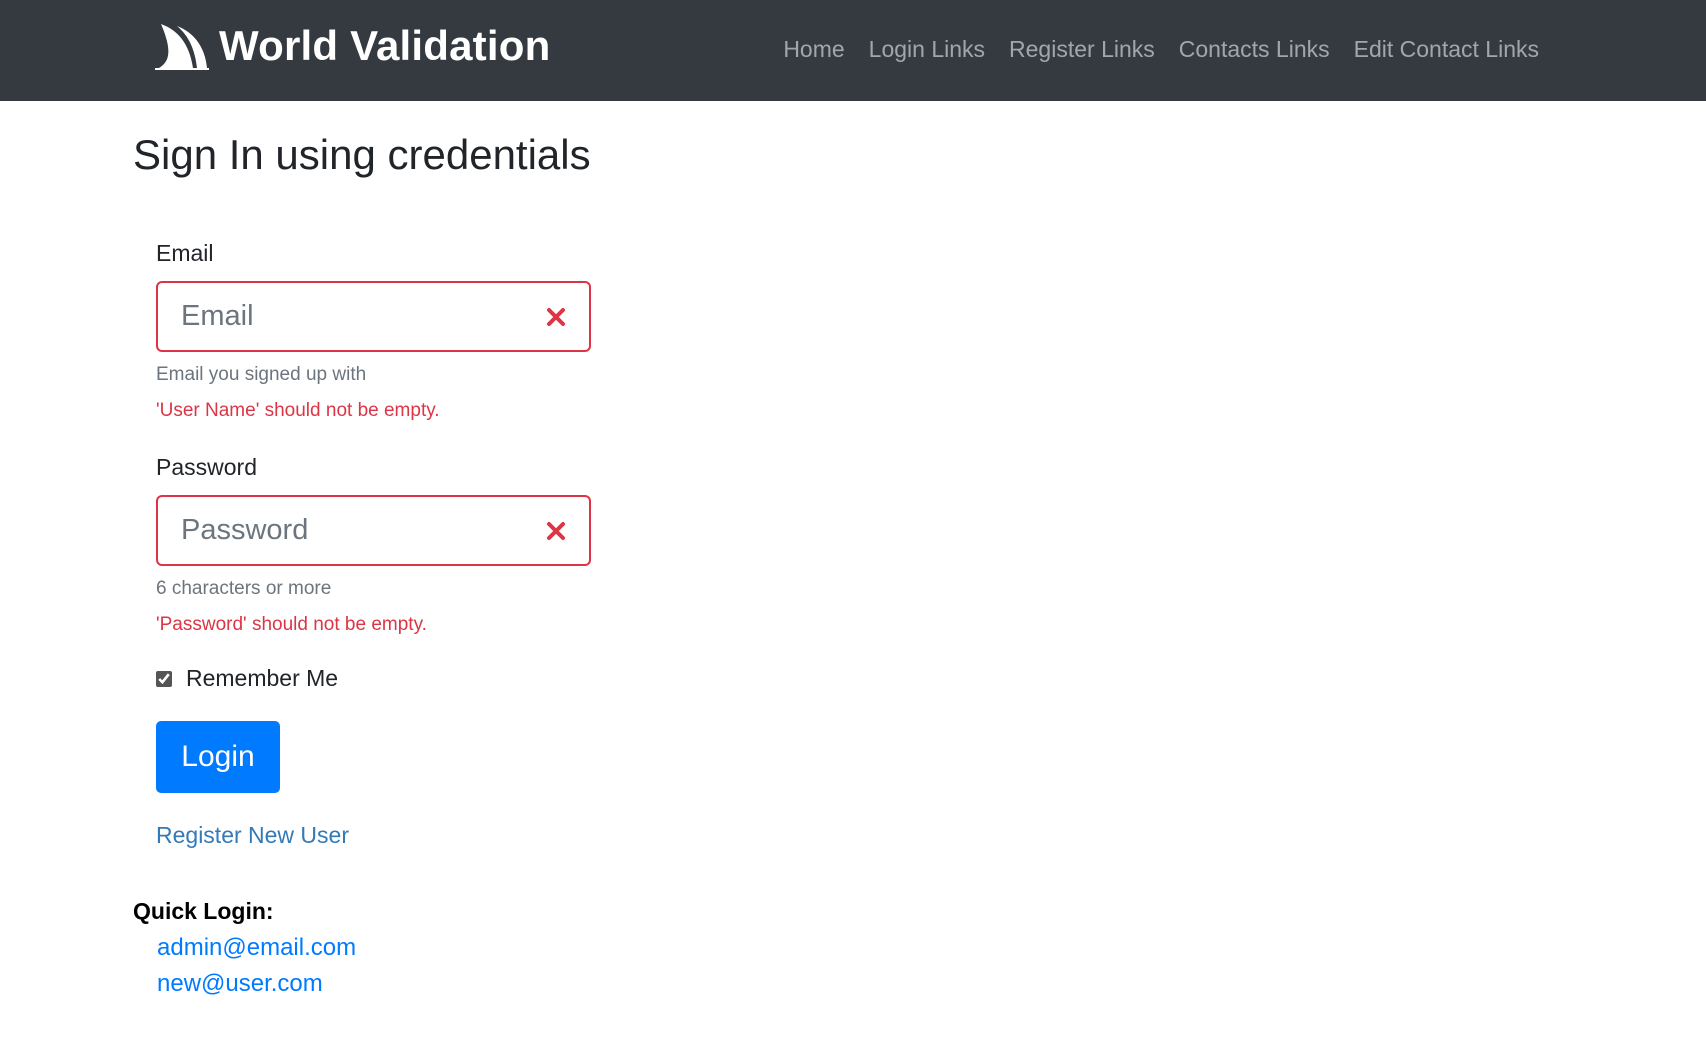  I want to click on nav-link-login-links: Login Links, so click(927, 49).